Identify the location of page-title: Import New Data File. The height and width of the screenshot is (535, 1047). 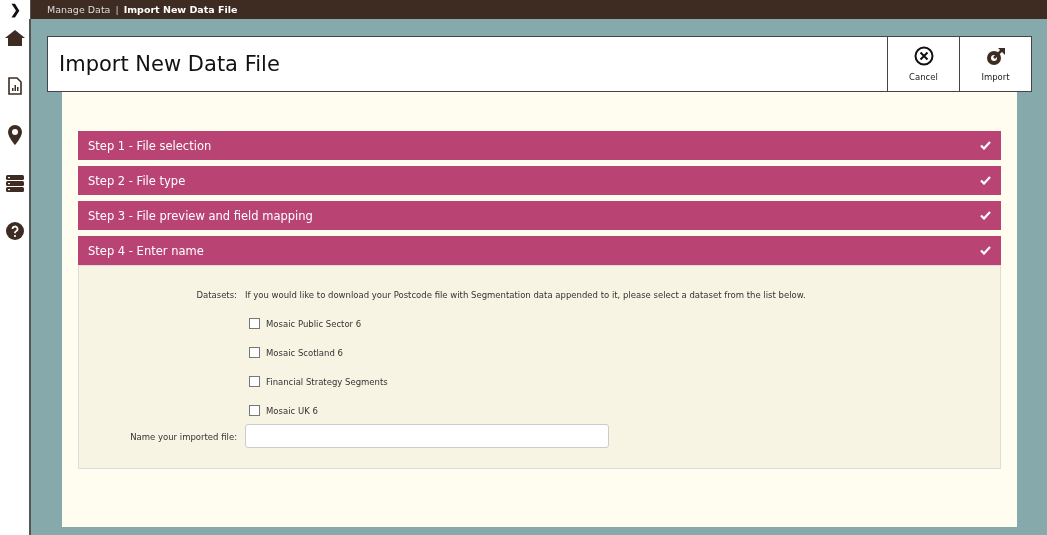
(169, 64).